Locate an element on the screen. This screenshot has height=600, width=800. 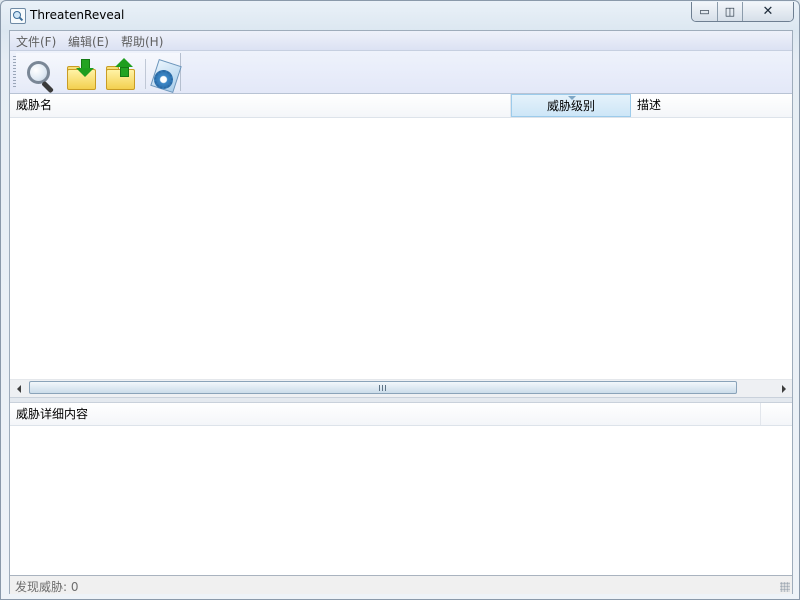
menu-edit: 编辑(E) is located at coordinates (88, 41).